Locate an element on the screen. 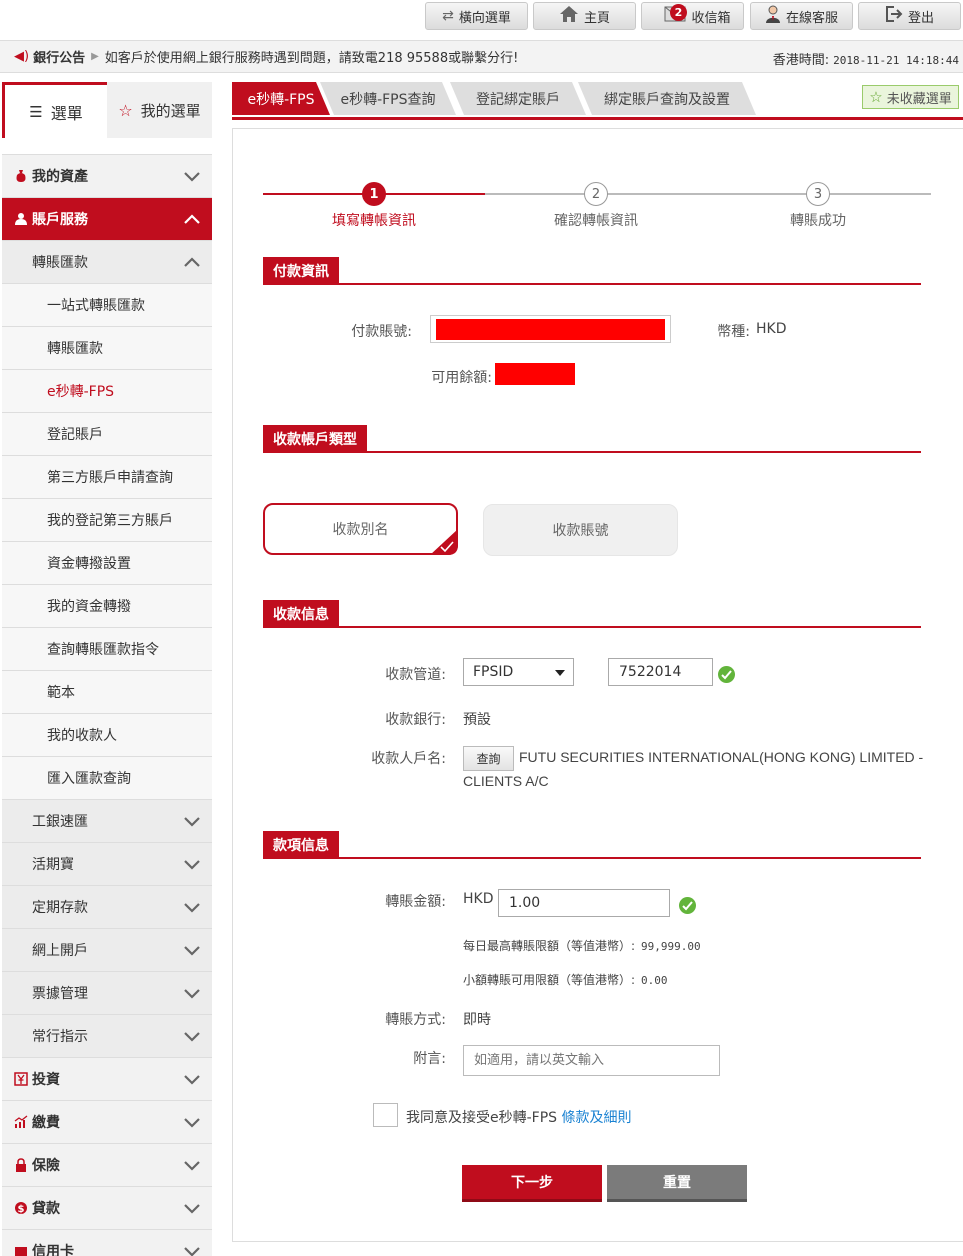 Image resolution: width=963 pixels, height=1256 pixels. payee-account-label: 收款賬號 is located at coordinates (580, 531).